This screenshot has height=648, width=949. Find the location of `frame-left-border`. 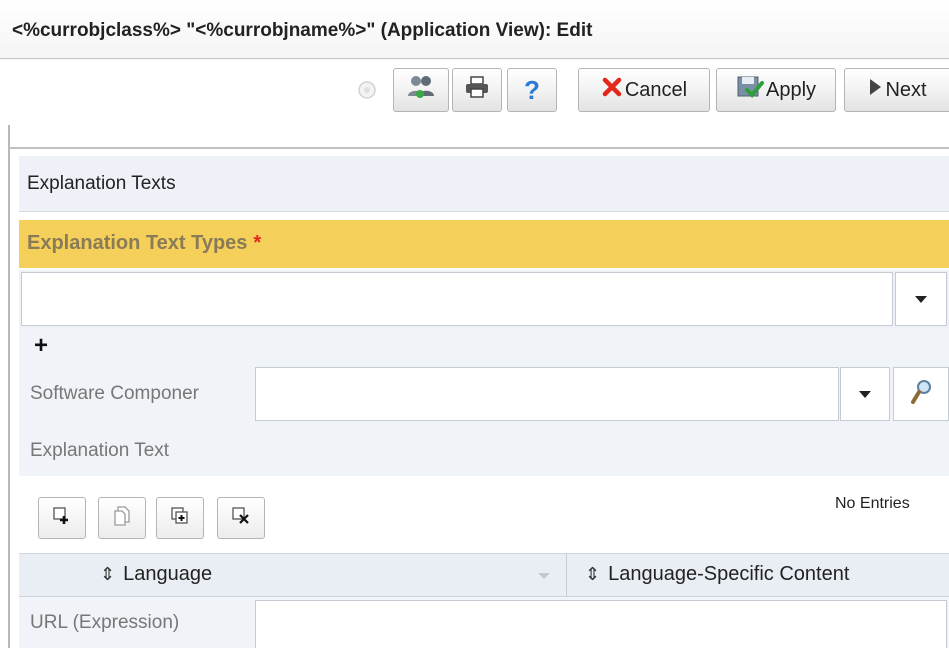

frame-left-border is located at coordinates (9, 386).